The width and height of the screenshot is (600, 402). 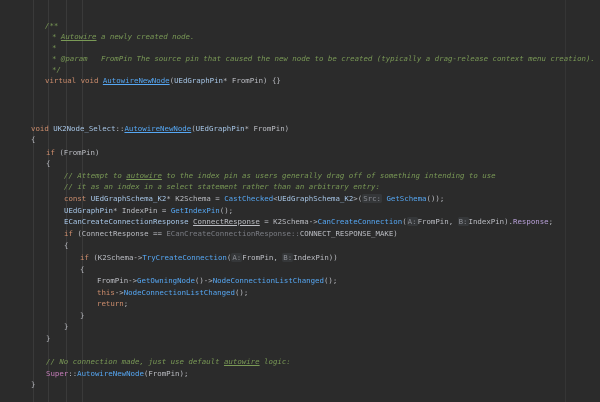 What do you see at coordinates (74, 80) in the screenshot?
I see `code-token: virtual void` at bounding box center [74, 80].